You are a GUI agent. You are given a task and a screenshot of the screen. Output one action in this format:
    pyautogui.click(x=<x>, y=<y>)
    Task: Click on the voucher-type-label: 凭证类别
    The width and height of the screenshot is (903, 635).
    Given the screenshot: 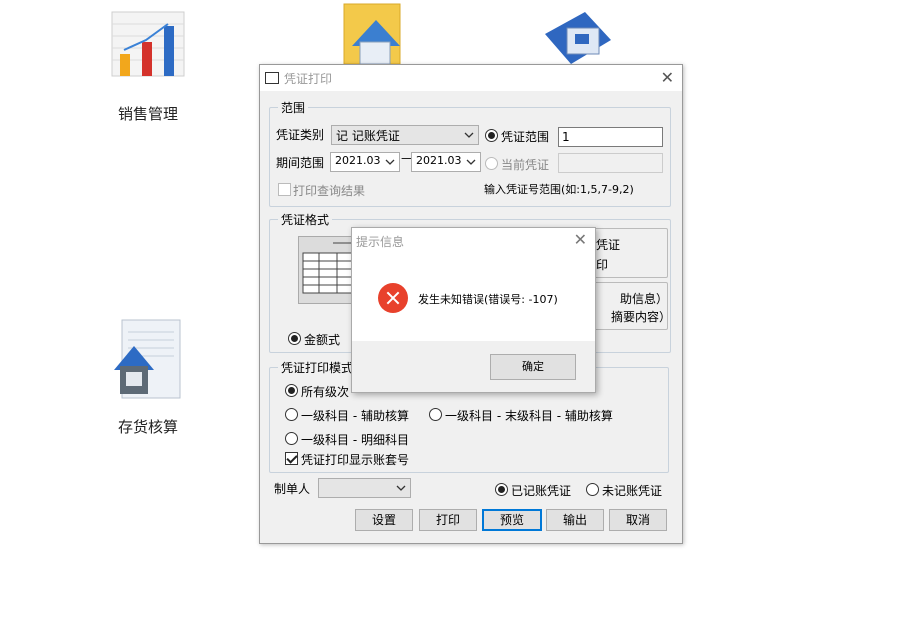 What is the action you would take?
    pyautogui.click(x=300, y=135)
    